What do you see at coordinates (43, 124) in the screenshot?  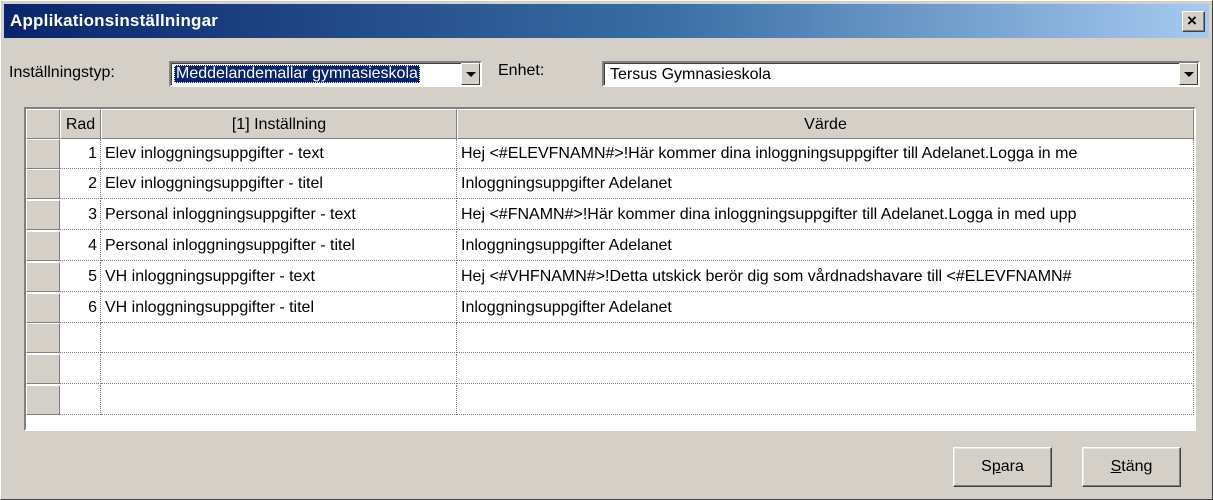 I see `grid-corner-header` at bounding box center [43, 124].